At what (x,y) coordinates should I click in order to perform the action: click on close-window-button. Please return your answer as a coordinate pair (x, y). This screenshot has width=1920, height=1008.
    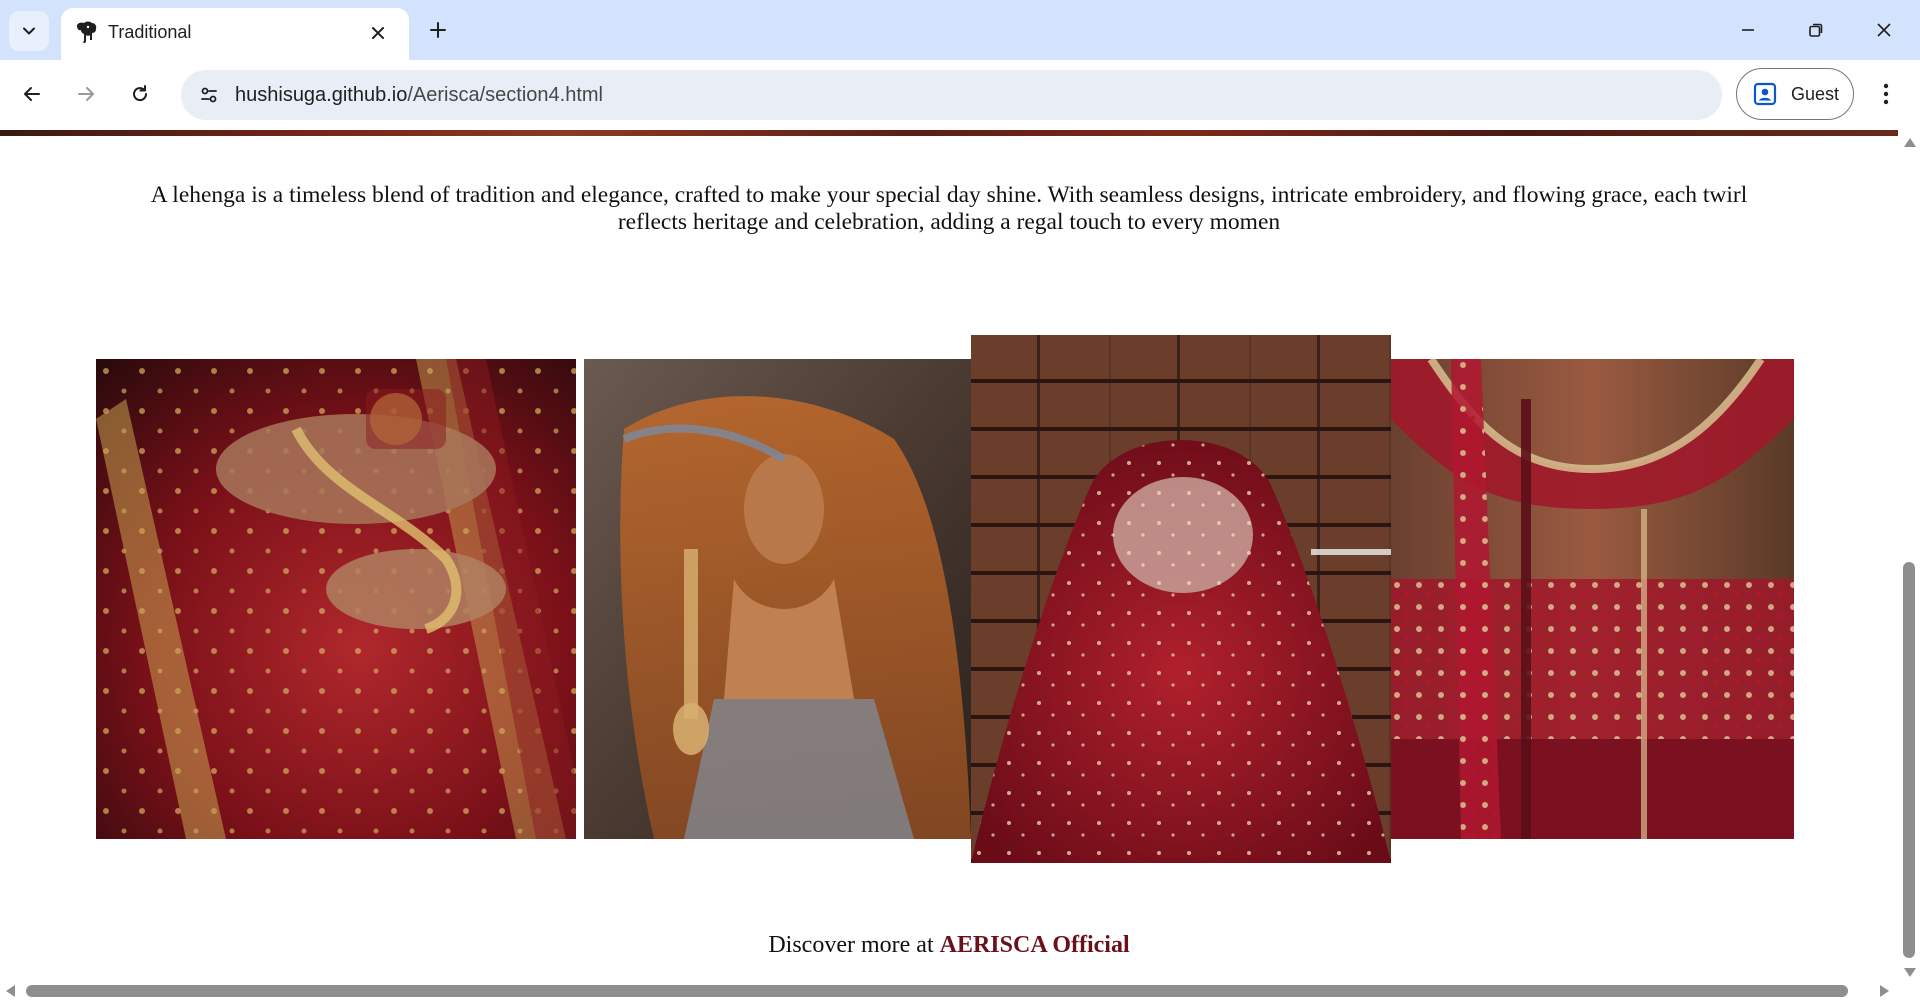
    Looking at the image, I should click on (1884, 30).